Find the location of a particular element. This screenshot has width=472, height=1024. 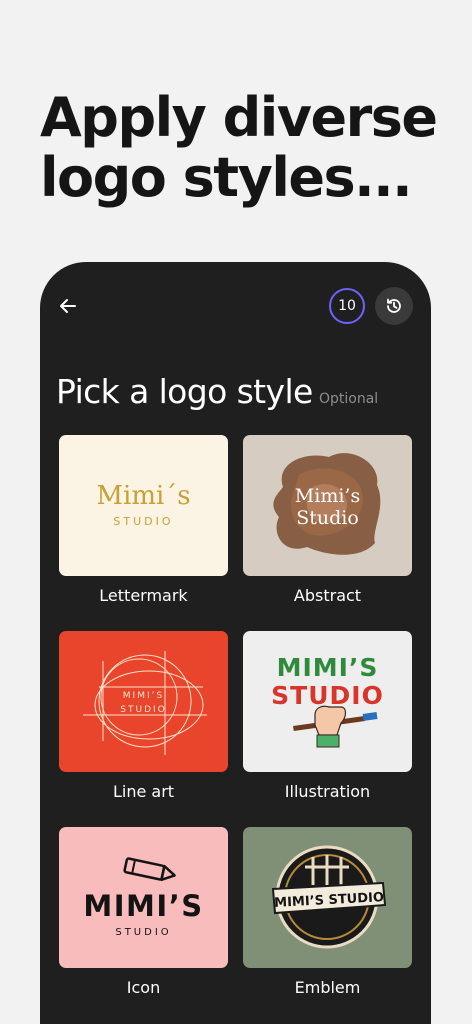

section-title: Pick a logo style is located at coordinates (184, 391).